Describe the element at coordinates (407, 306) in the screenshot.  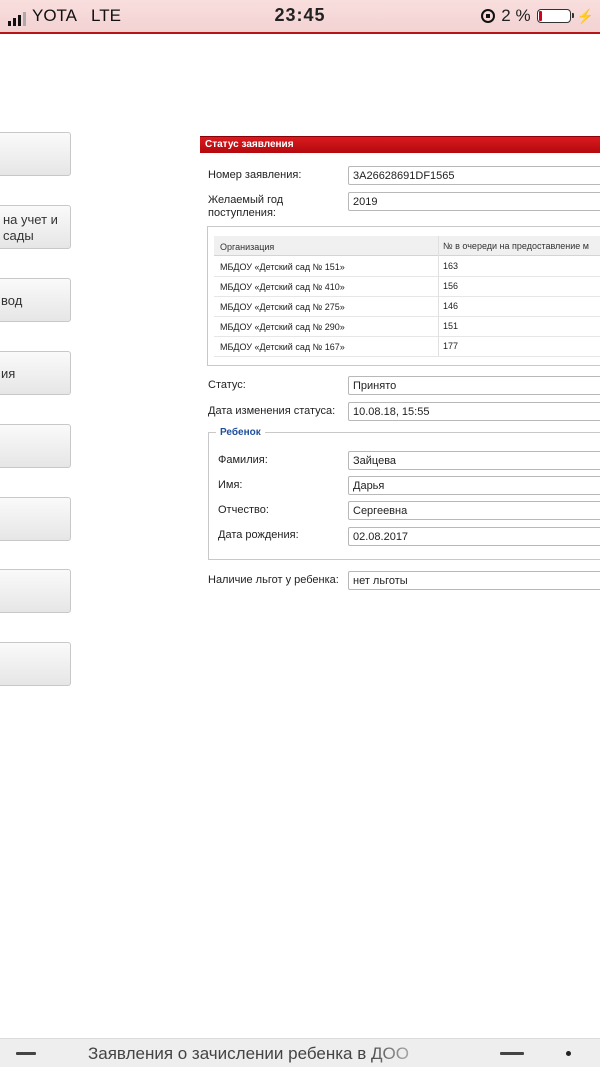
I see `table-row: МБДОУ «Детский сад № 275» 146` at that location.